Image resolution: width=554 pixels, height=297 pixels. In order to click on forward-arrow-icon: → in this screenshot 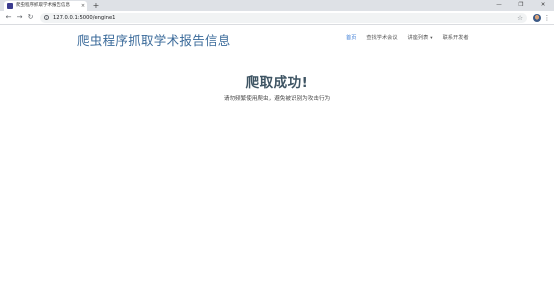, I will do `click(19, 17)`.